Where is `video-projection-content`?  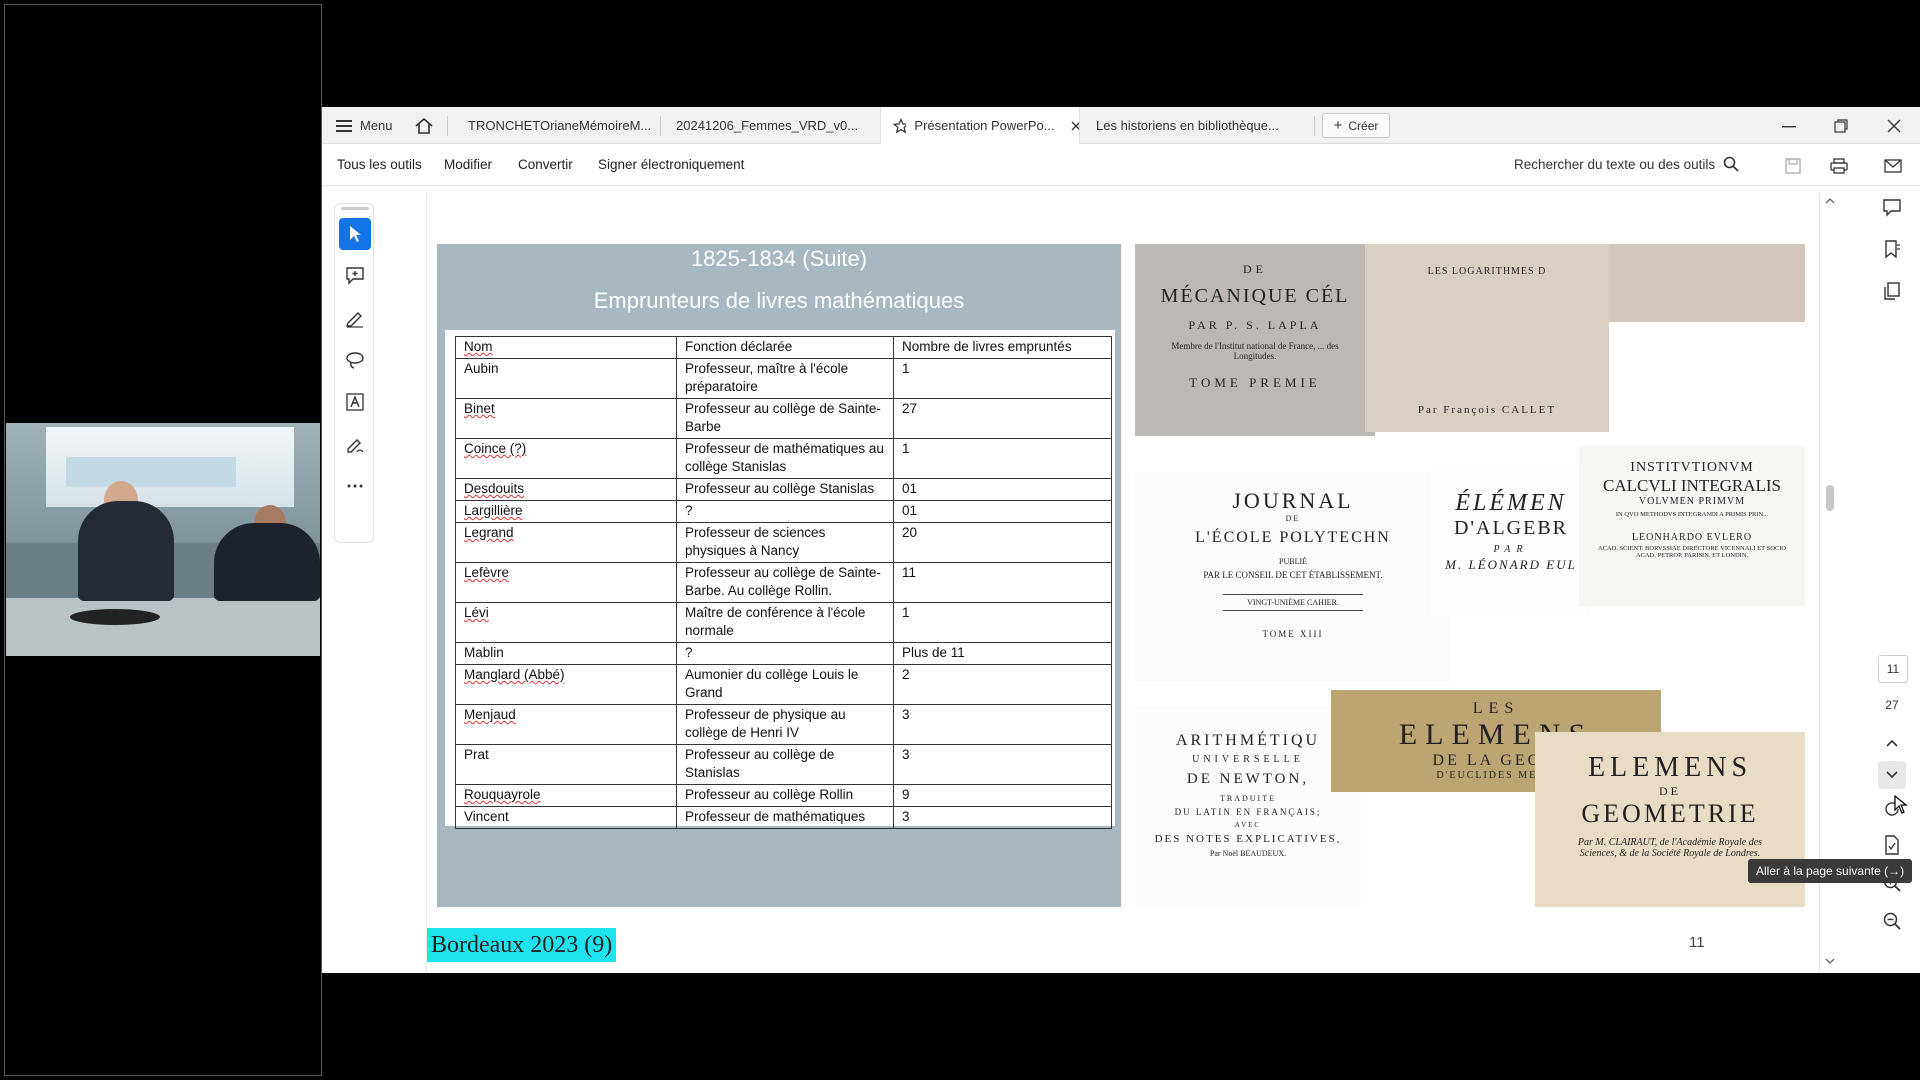
video-projection-content is located at coordinates (151, 472).